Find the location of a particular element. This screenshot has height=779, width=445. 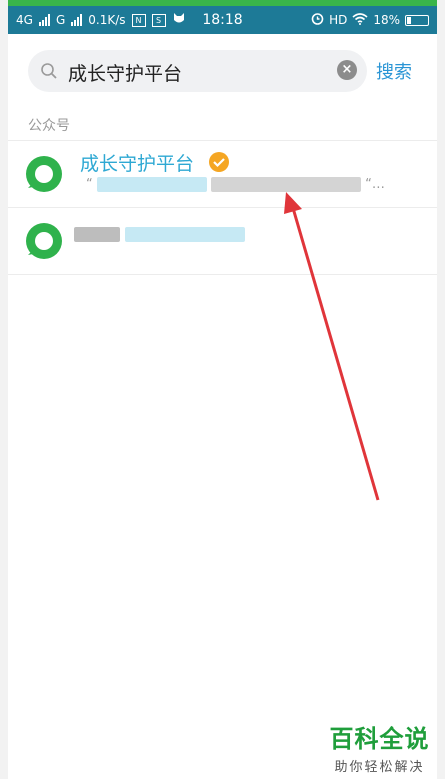

status-right: HD 18% is located at coordinates (370, 20).